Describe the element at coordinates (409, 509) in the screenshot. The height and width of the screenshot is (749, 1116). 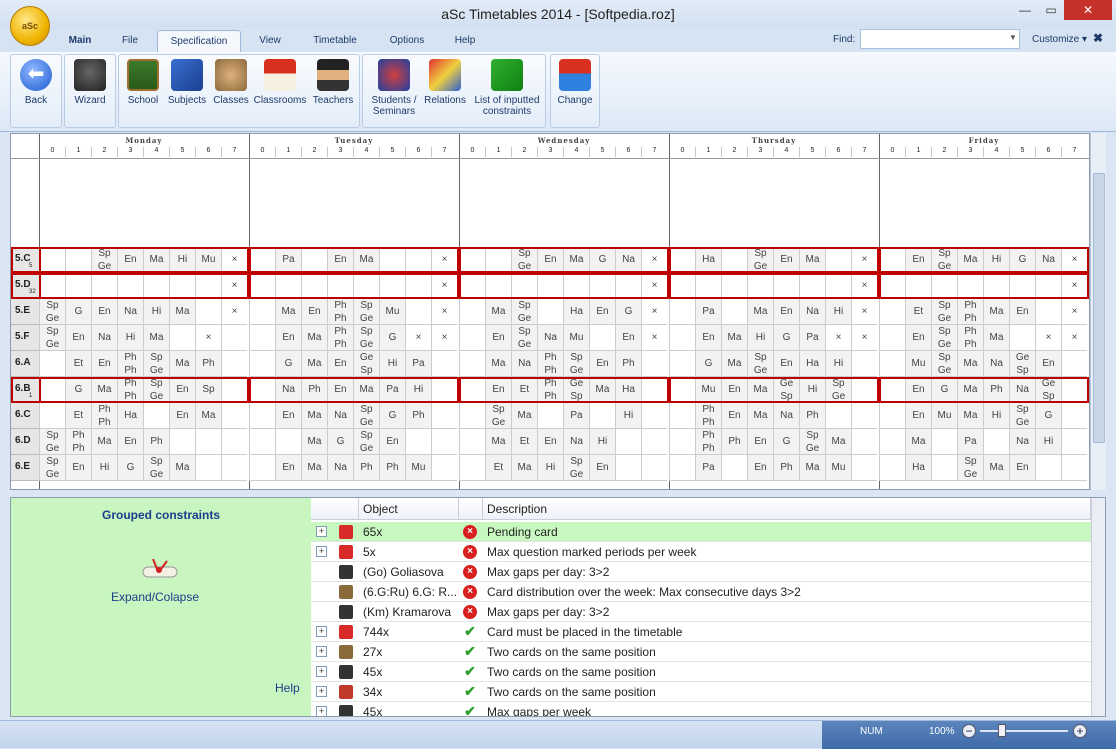
I see `header-object: Object` at that location.